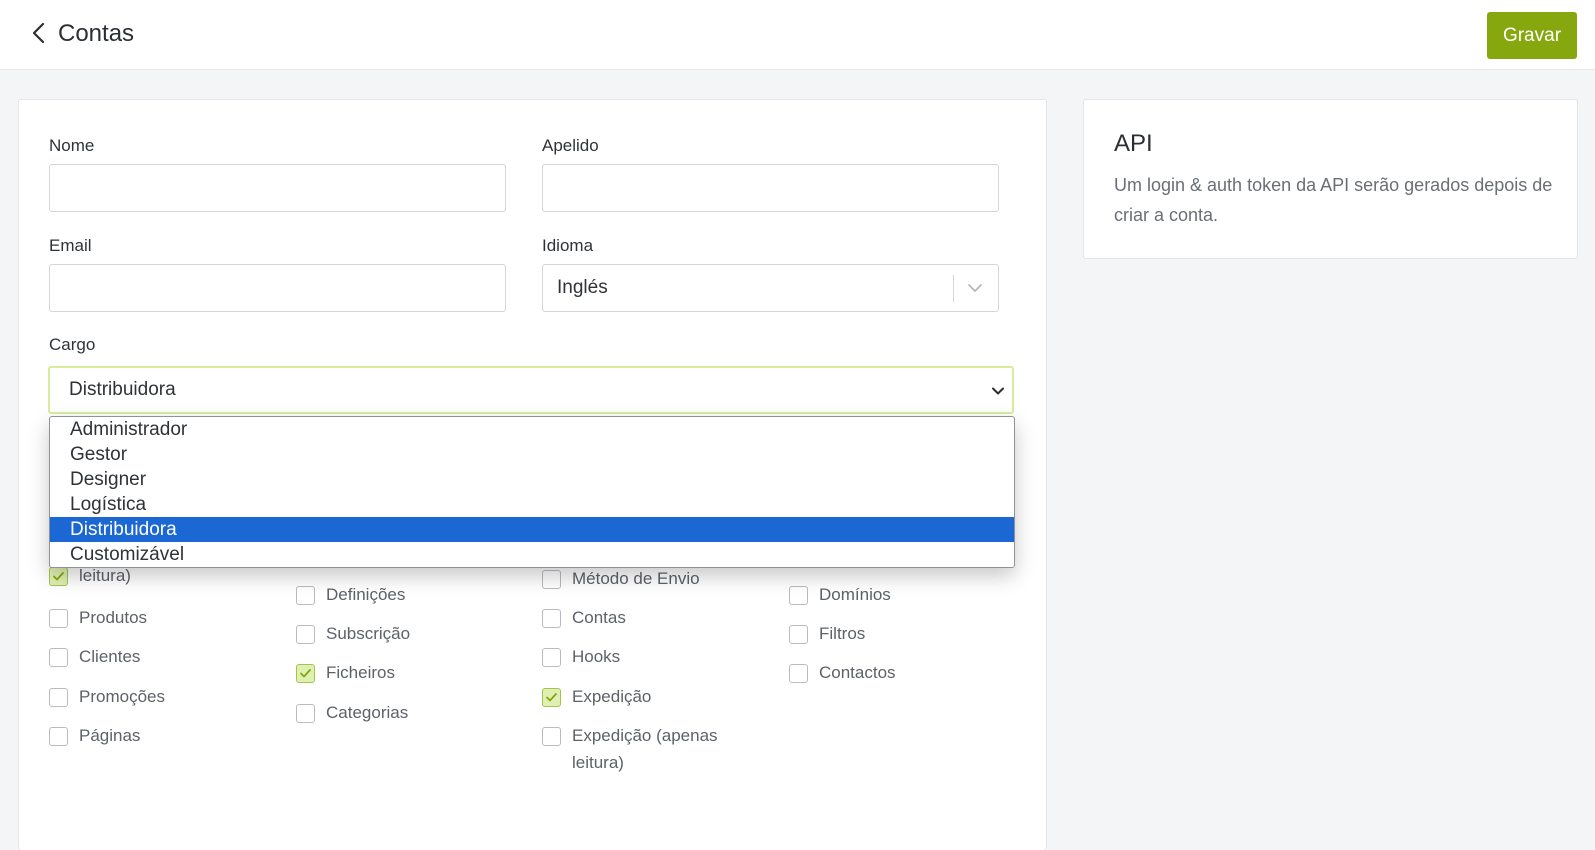 The image size is (1595, 850). What do you see at coordinates (891, 596) in the screenshot?
I see `permission-checkbox-dominios: Domínios` at bounding box center [891, 596].